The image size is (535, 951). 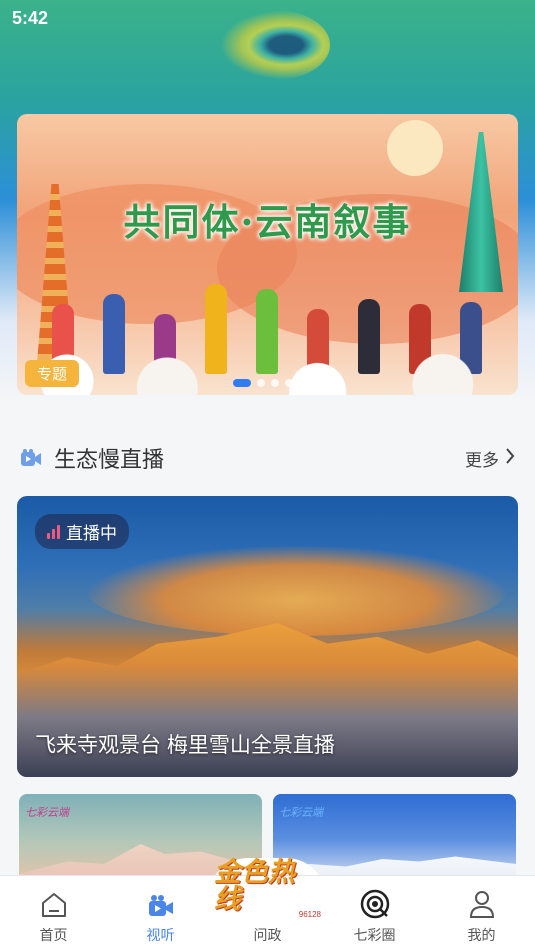 I want to click on live-card-cloud, so click(x=297, y=591).